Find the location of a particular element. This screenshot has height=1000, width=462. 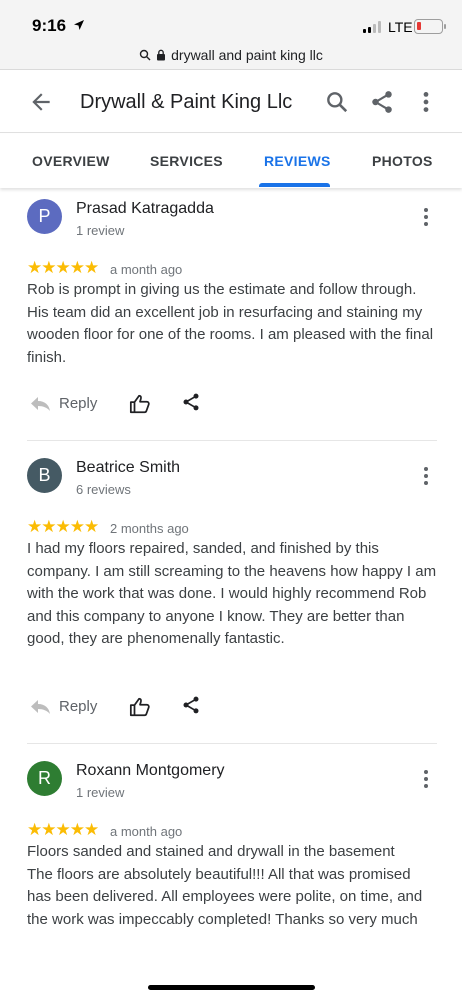

status-bar: 9:16 LTE is located at coordinates (231, 20).